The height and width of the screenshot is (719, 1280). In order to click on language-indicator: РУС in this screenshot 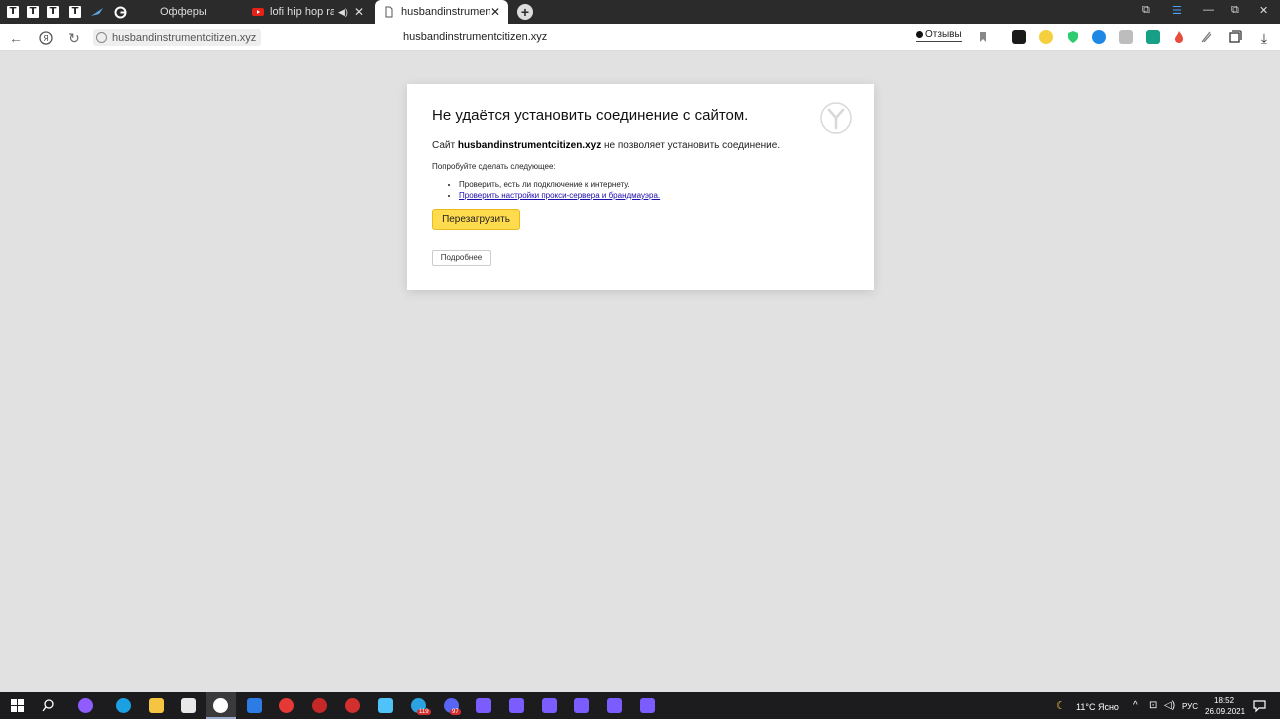, I will do `click(1190, 706)`.